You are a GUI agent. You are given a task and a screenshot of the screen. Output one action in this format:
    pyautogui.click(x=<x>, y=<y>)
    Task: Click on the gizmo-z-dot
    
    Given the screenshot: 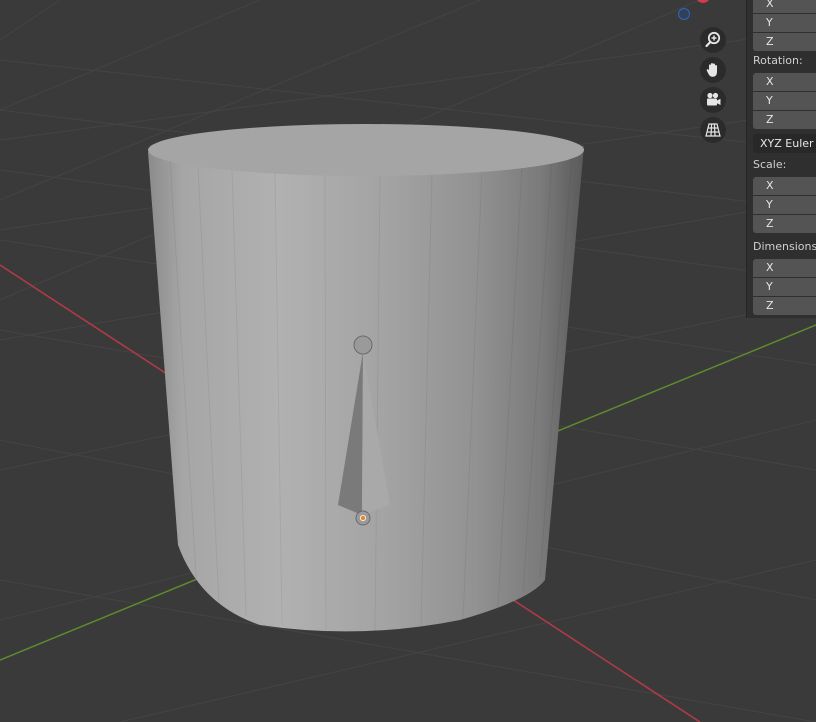 What is the action you would take?
    pyautogui.click(x=684, y=14)
    